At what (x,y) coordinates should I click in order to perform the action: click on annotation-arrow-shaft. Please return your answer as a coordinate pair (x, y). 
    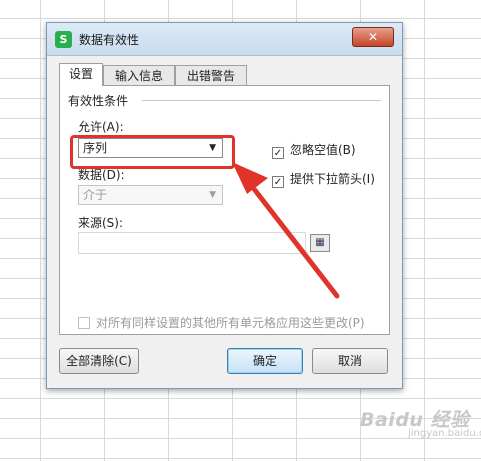
    Looking at the image, I should click on (290, 236).